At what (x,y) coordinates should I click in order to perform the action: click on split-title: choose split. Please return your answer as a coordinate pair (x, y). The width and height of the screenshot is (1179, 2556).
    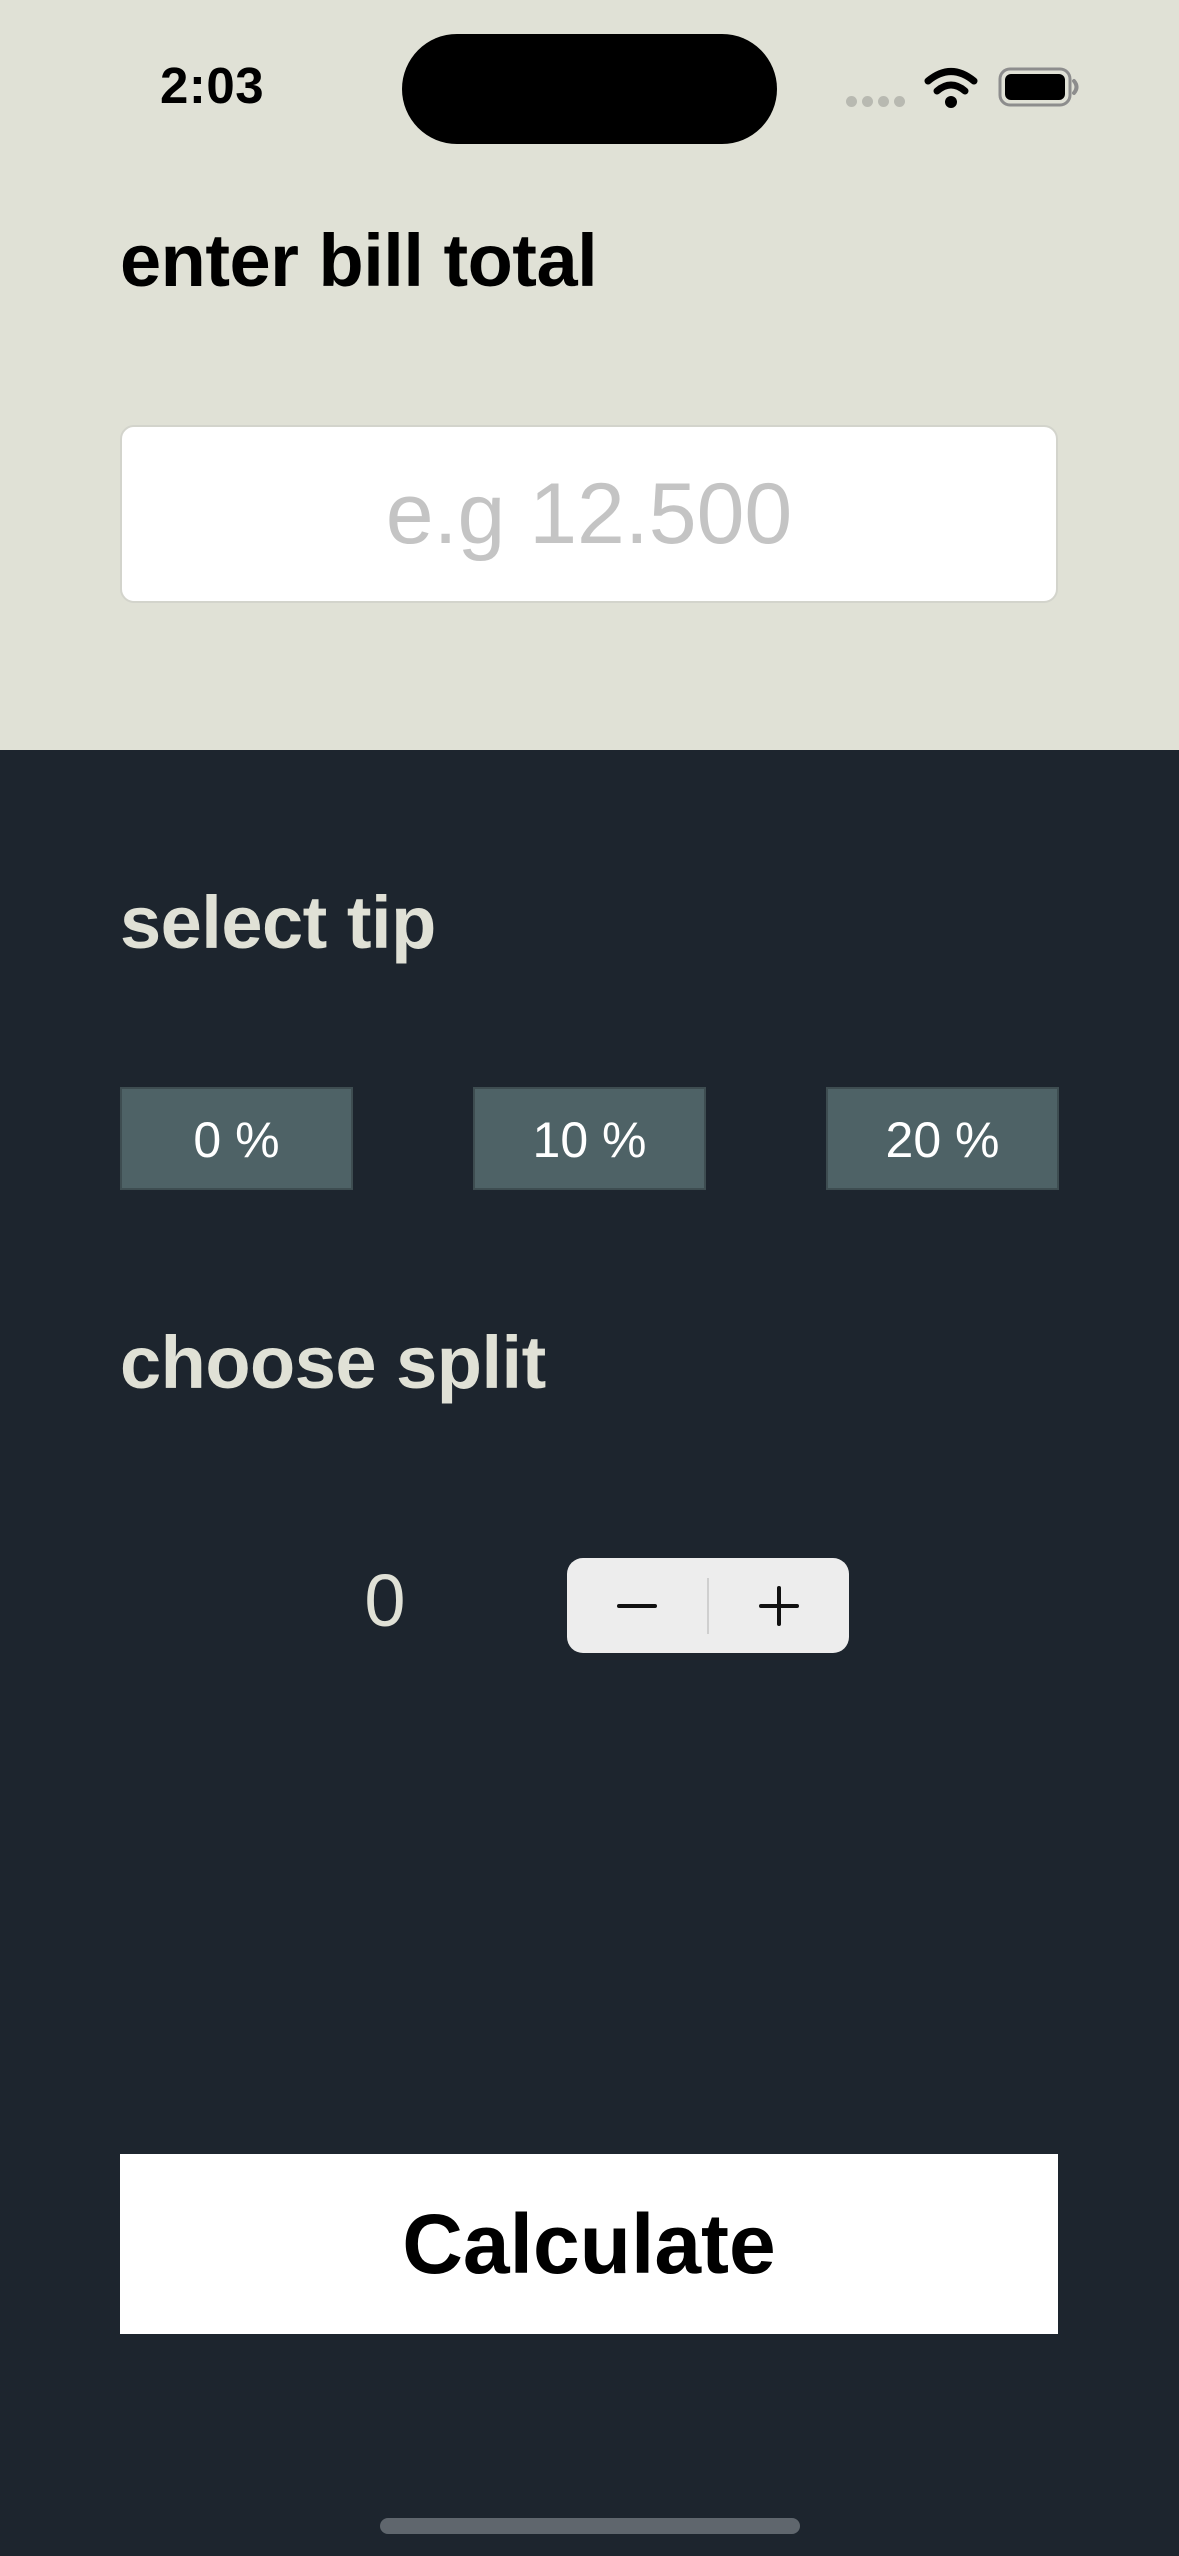
    Looking at the image, I should click on (333, 1362).